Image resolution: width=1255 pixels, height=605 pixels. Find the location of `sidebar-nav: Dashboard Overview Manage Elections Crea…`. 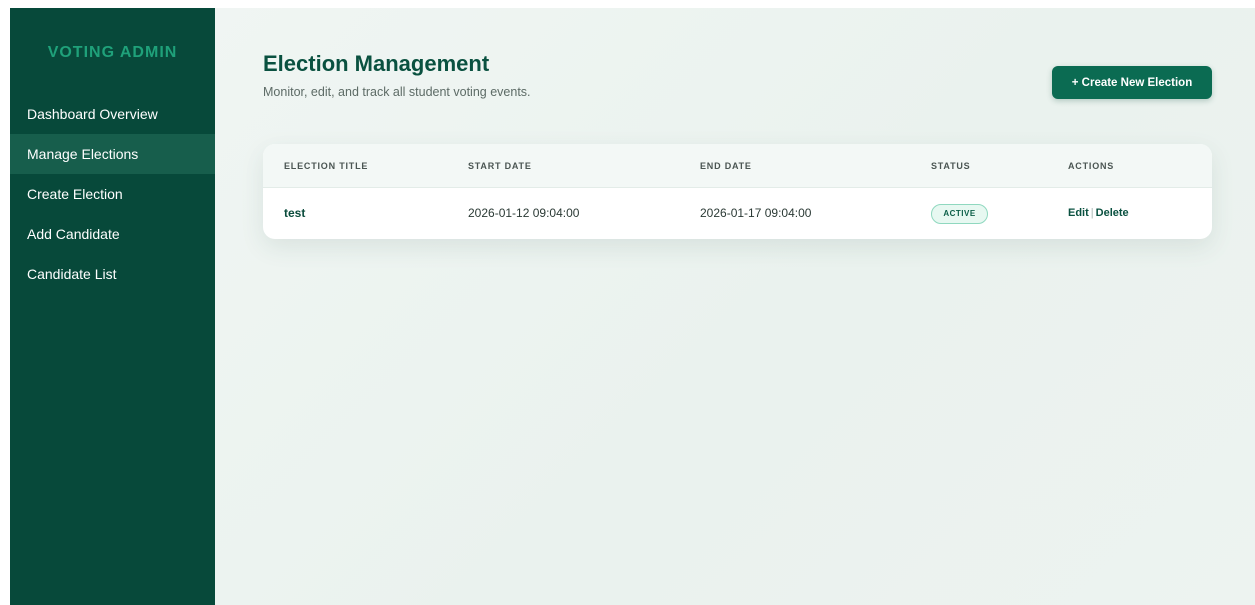

sidebar-nav: Dashboard Overview Manage Elections Crea… is located at coordinates (112, 194).